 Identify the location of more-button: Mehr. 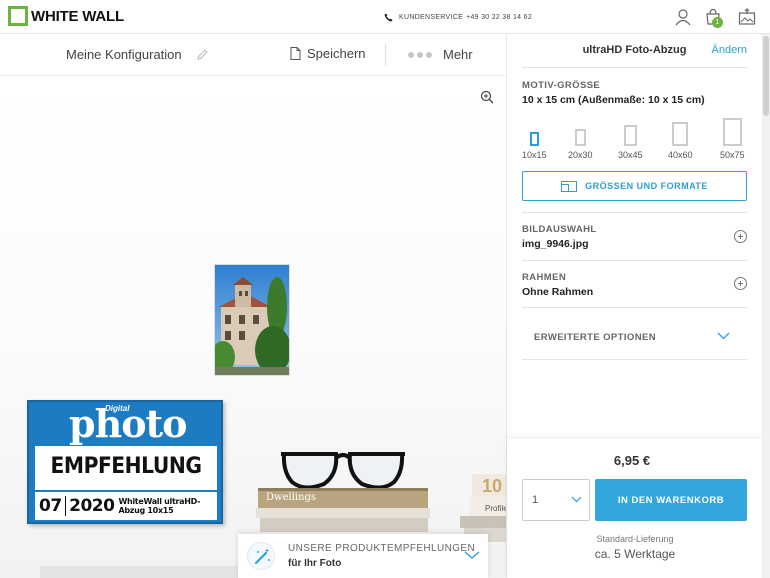
(440, 54).